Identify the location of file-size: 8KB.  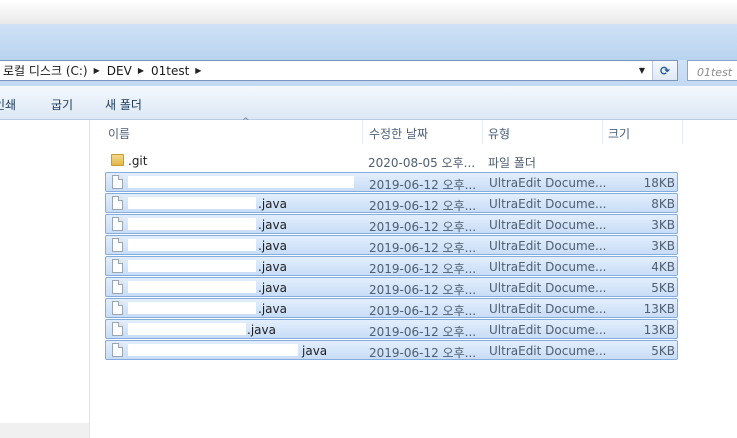
(663, 204).